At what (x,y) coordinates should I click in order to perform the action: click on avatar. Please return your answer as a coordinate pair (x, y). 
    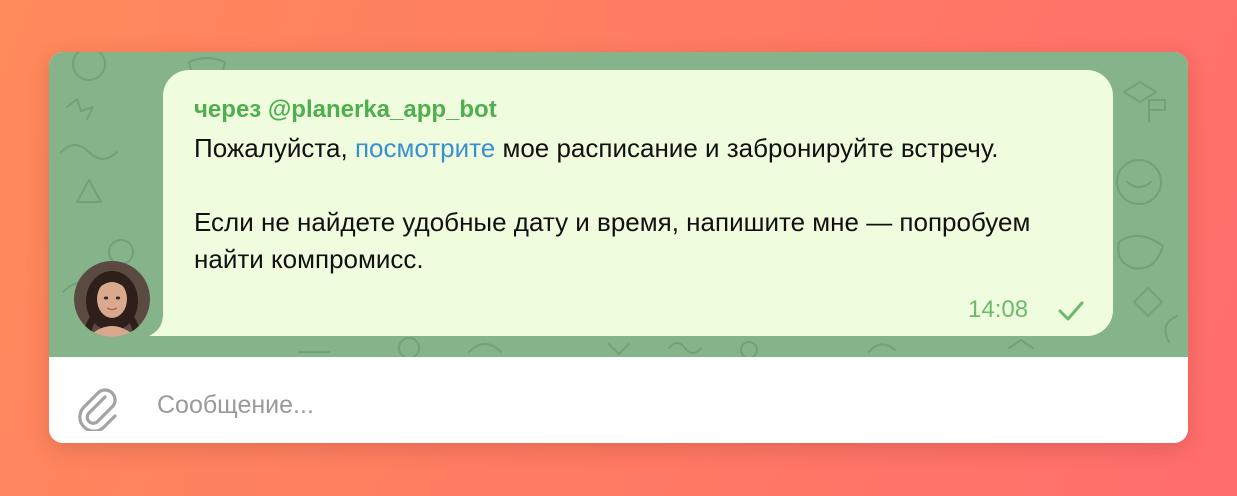
    Looking at the image, I should click on (112, 299).